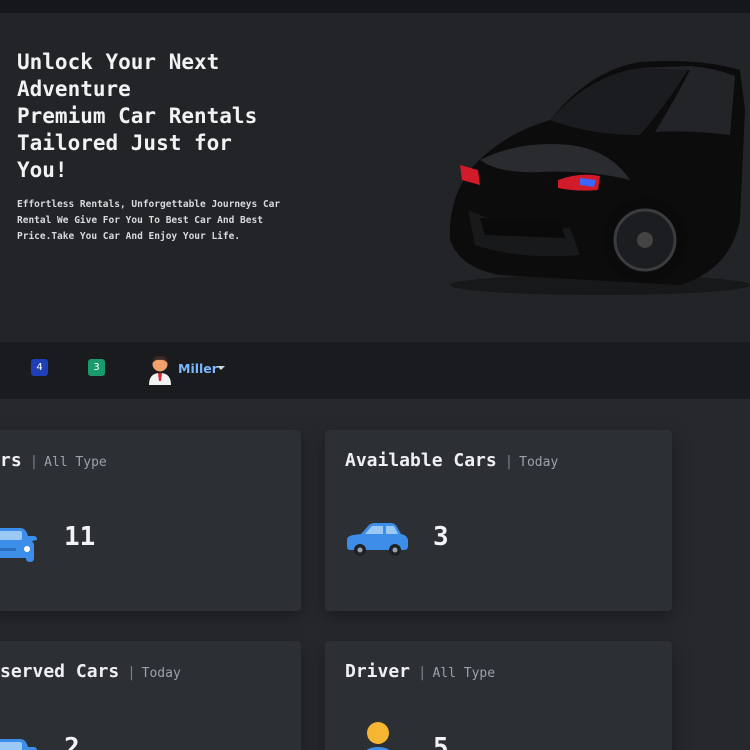  What do you see at coordinates (221, 368) in the screenshot?
I see `chevron-down-icon` at bounding box center [221, 368].